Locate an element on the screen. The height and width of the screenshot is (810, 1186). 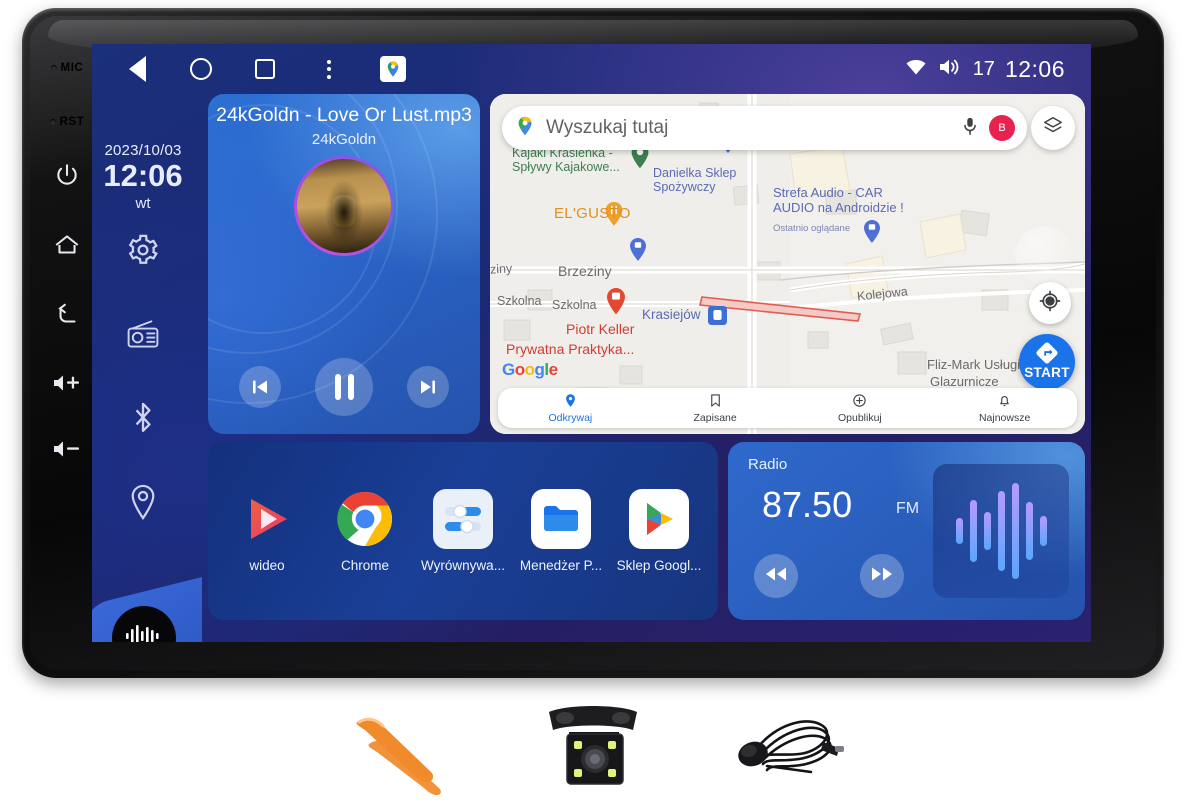
map-nav-odkrywaj: Odkrywaj is located at coordinates (570, 408).